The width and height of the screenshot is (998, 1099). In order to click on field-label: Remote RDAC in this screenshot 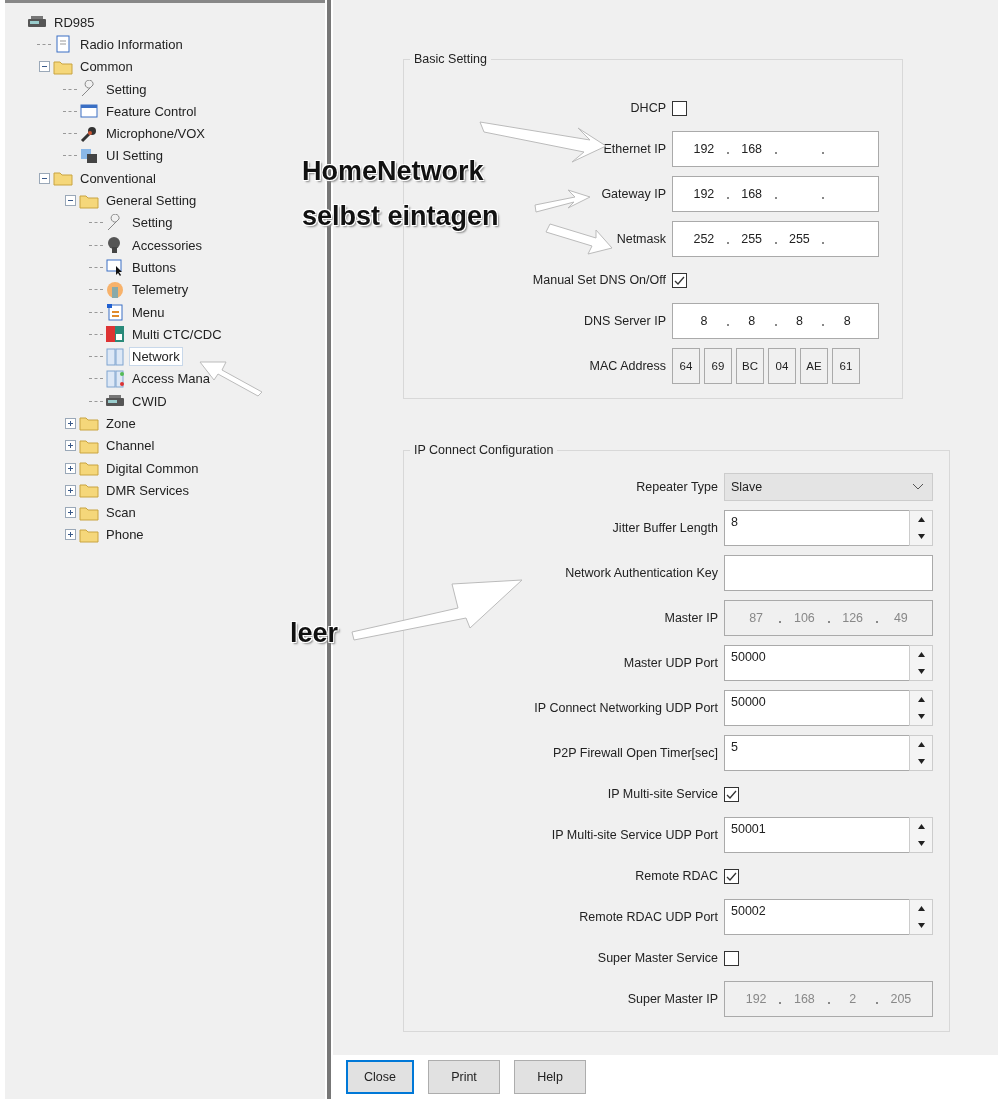, I will do `click(676, 876)`.